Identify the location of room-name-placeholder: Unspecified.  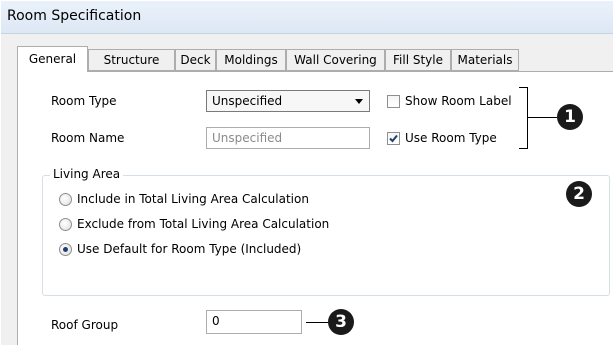
(247, 138).